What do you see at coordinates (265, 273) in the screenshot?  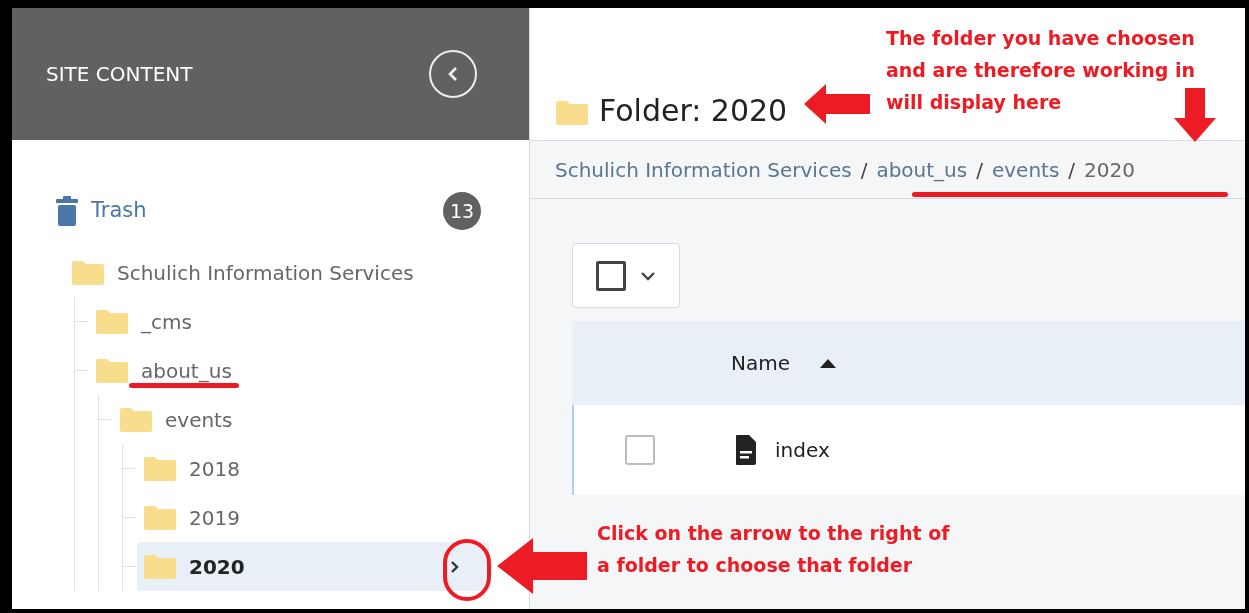 I see `folder-name: Schulich Information Services` at bounding box center [265, 273].